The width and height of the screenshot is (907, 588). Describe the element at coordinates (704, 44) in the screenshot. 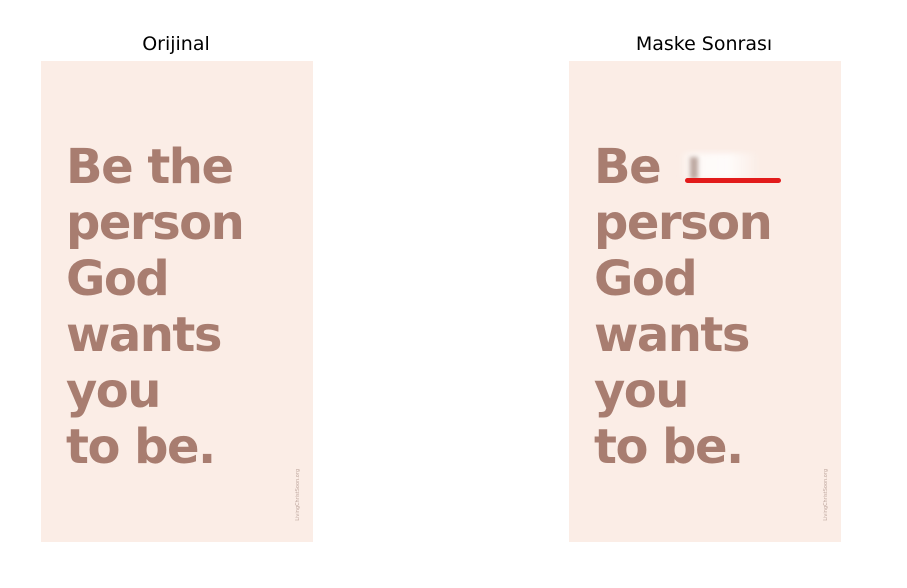

I see `panel-title-masked: Maske Sonrası` at that location.